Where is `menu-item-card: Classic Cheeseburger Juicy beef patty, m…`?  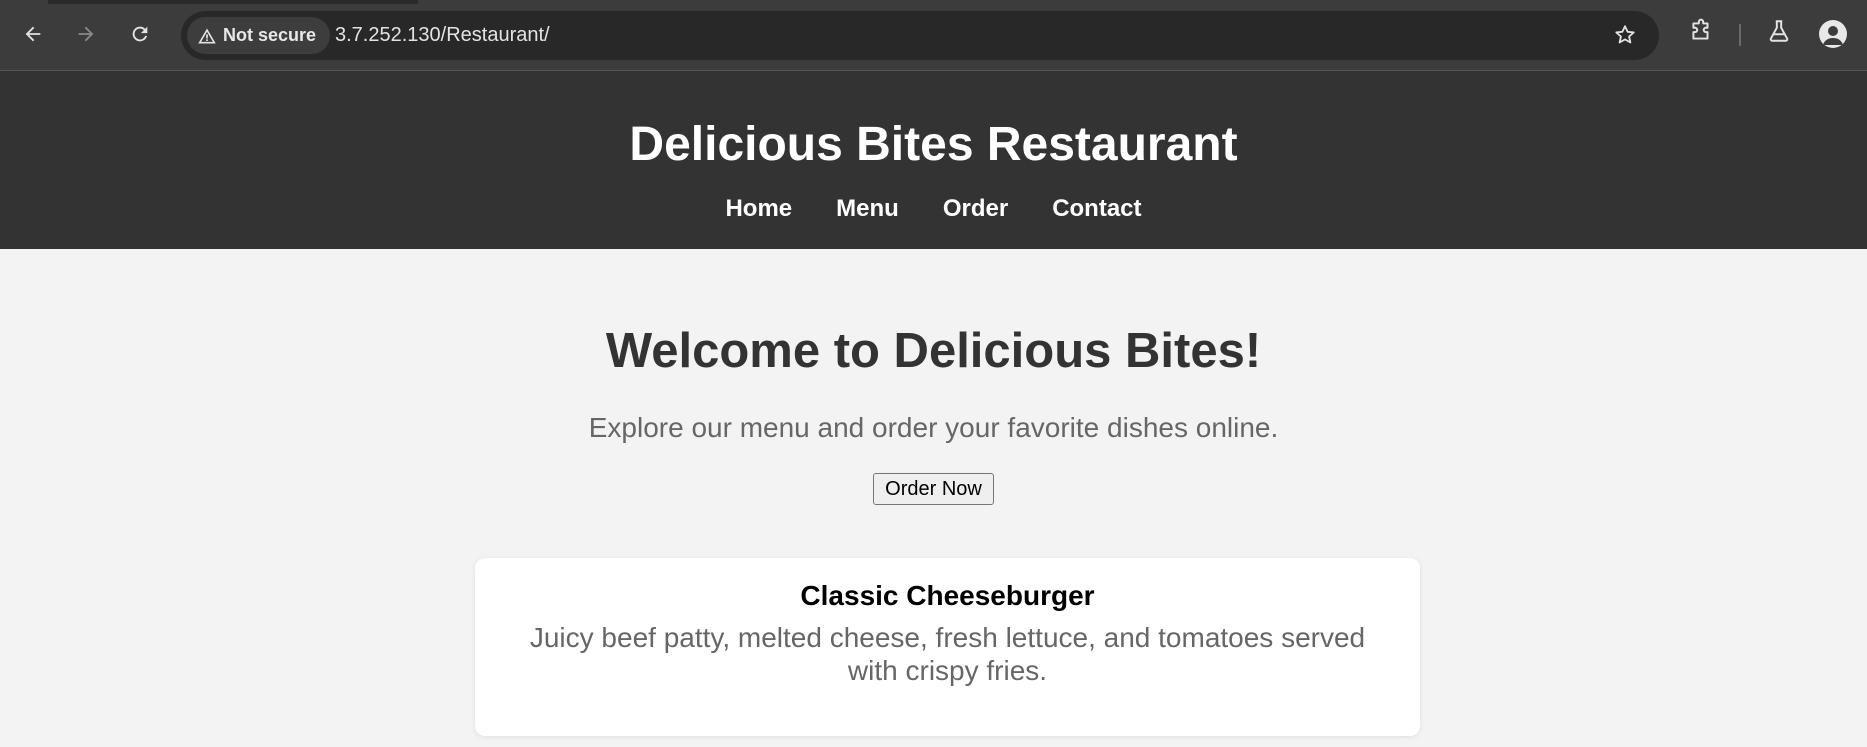 menu-item-card: Classic Cheeseburger Juicy beef patty, m… is located at coordinates (947, 647).